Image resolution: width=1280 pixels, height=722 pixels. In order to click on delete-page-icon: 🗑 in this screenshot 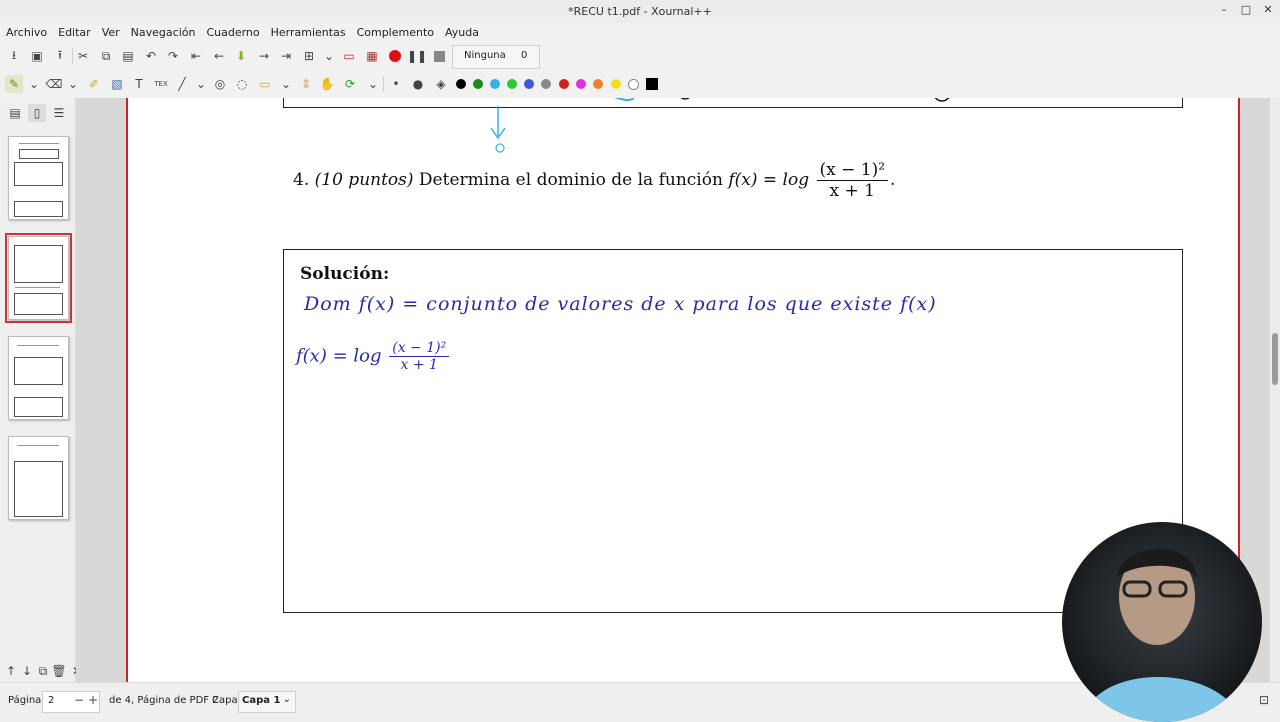, I will do `click(59, 671)`.